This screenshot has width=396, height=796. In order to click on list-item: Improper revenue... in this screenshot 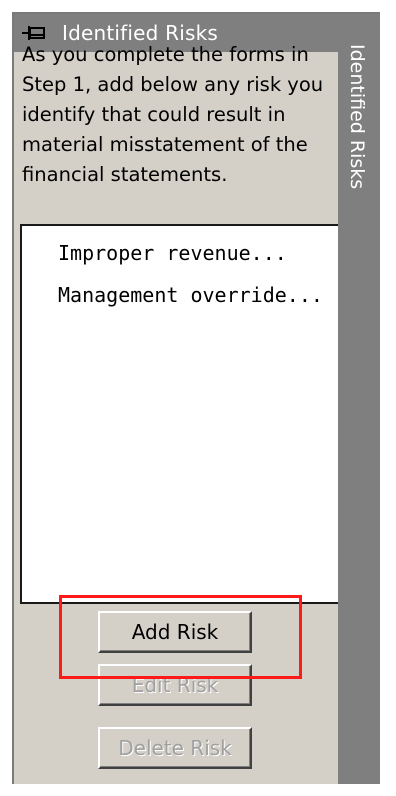, I will do `click(180, 253)`.